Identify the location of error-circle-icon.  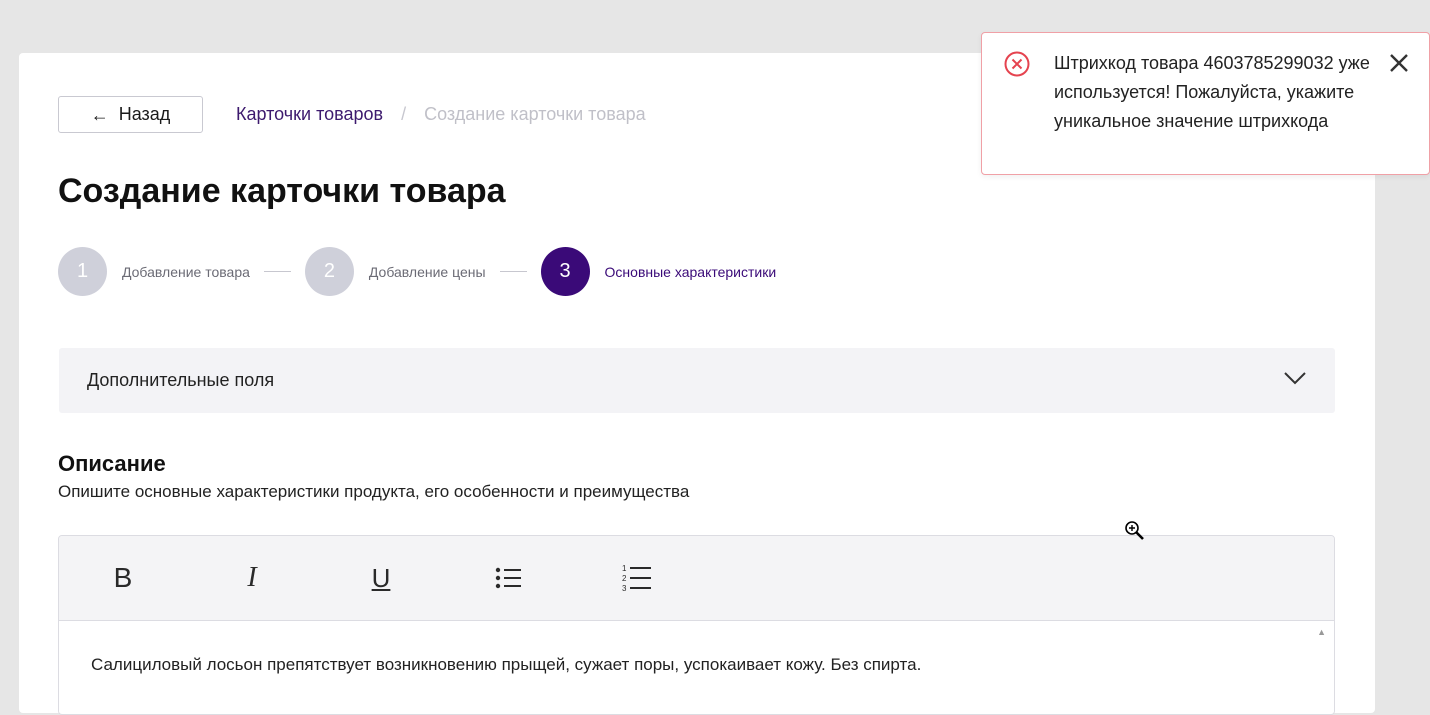
(1017, 66).